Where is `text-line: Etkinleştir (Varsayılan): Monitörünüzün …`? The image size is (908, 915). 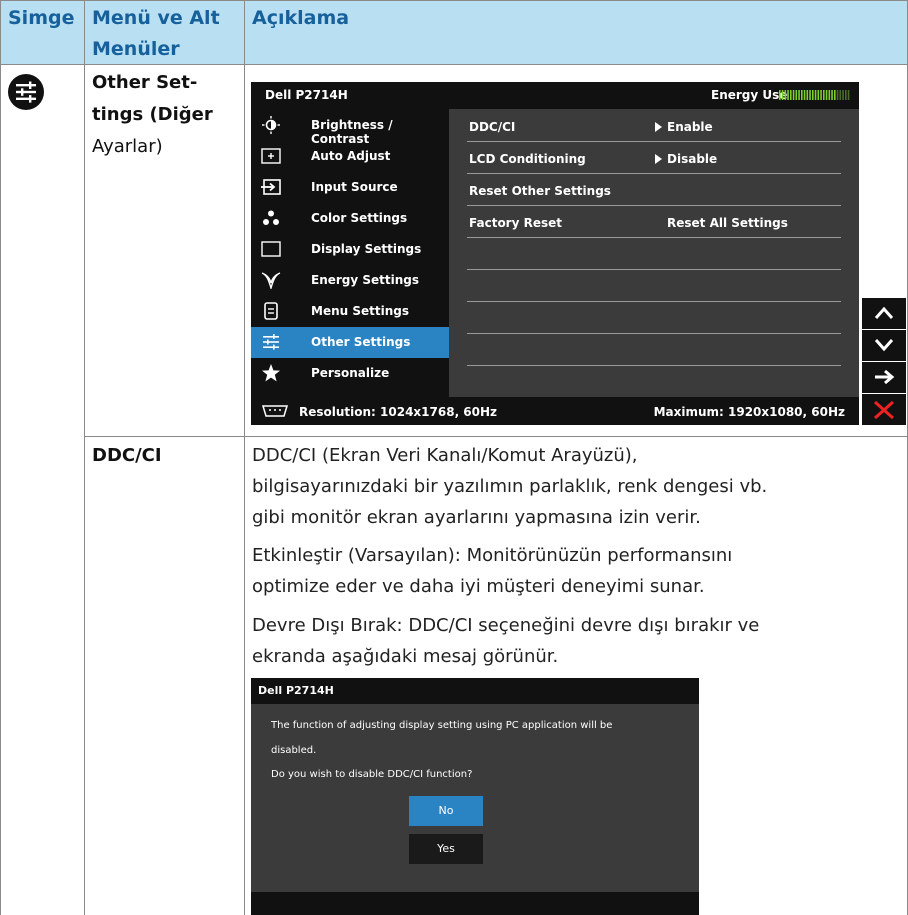
text-line: Etkinleştir (Varsayılan): Monitörünüzün … is located at coordinates (492, 555).